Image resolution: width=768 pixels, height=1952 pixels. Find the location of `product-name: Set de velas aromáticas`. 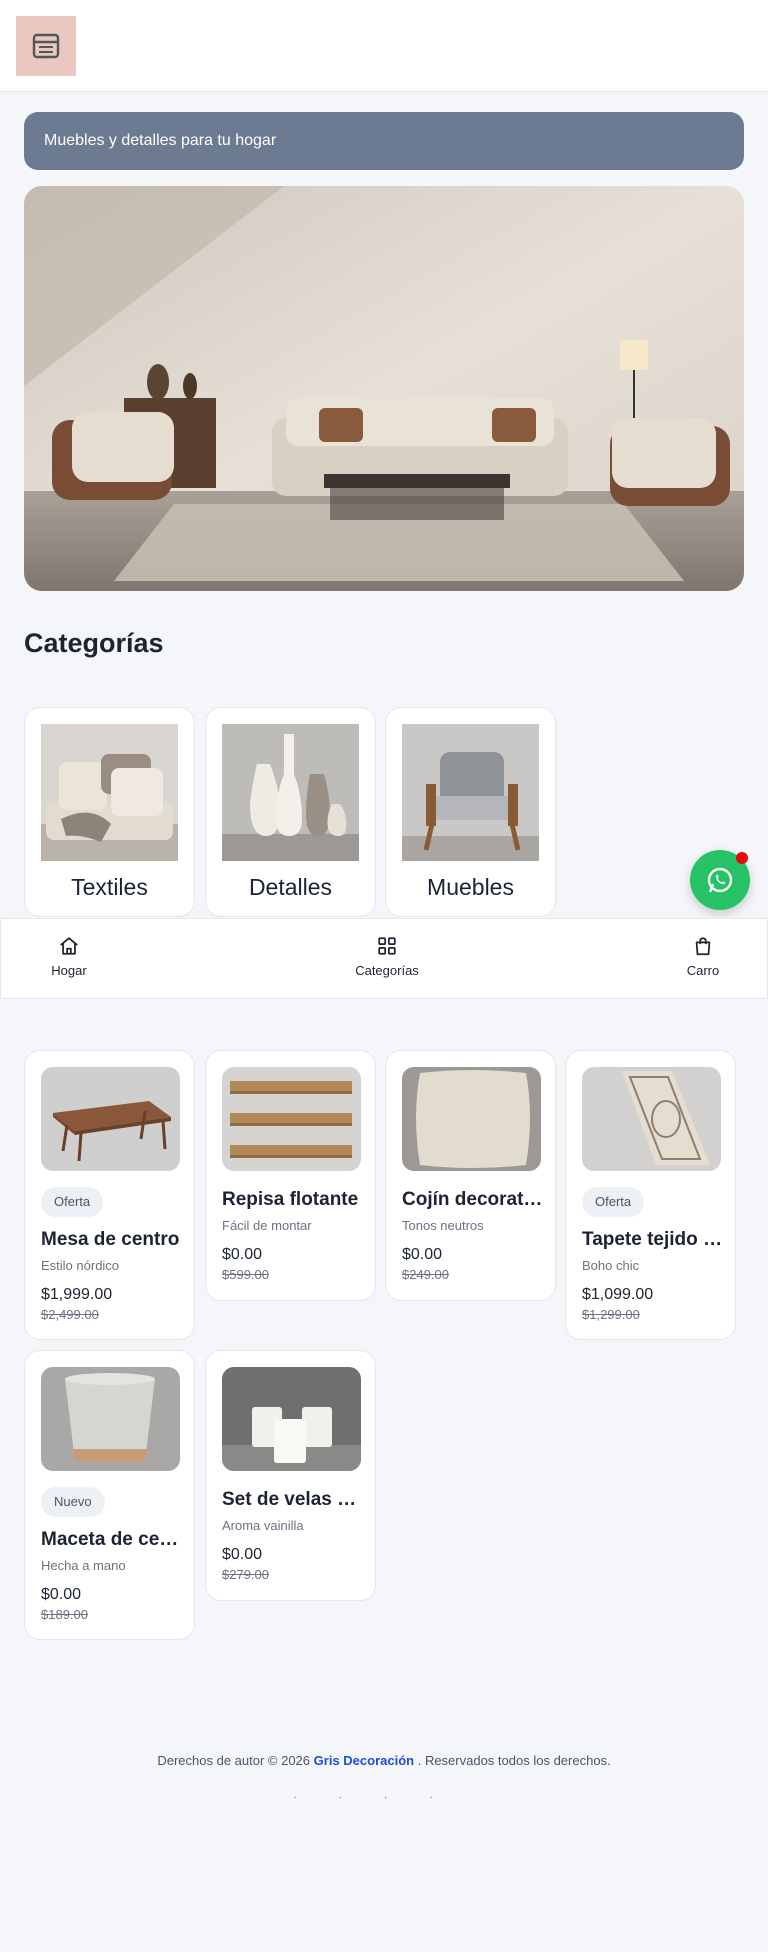

product-name: Set de velas aromáticas is located at coordinates (293, 1499).